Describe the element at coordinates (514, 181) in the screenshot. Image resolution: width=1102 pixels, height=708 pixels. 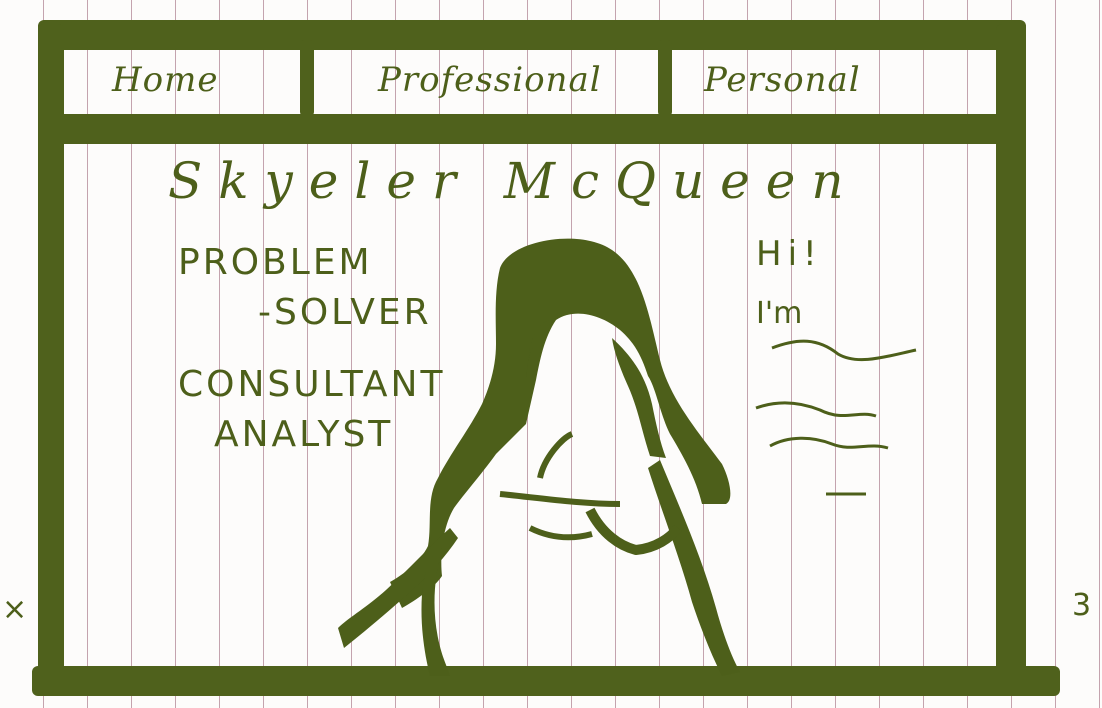
I see `page-title: Skyeler McQueen` at that location.